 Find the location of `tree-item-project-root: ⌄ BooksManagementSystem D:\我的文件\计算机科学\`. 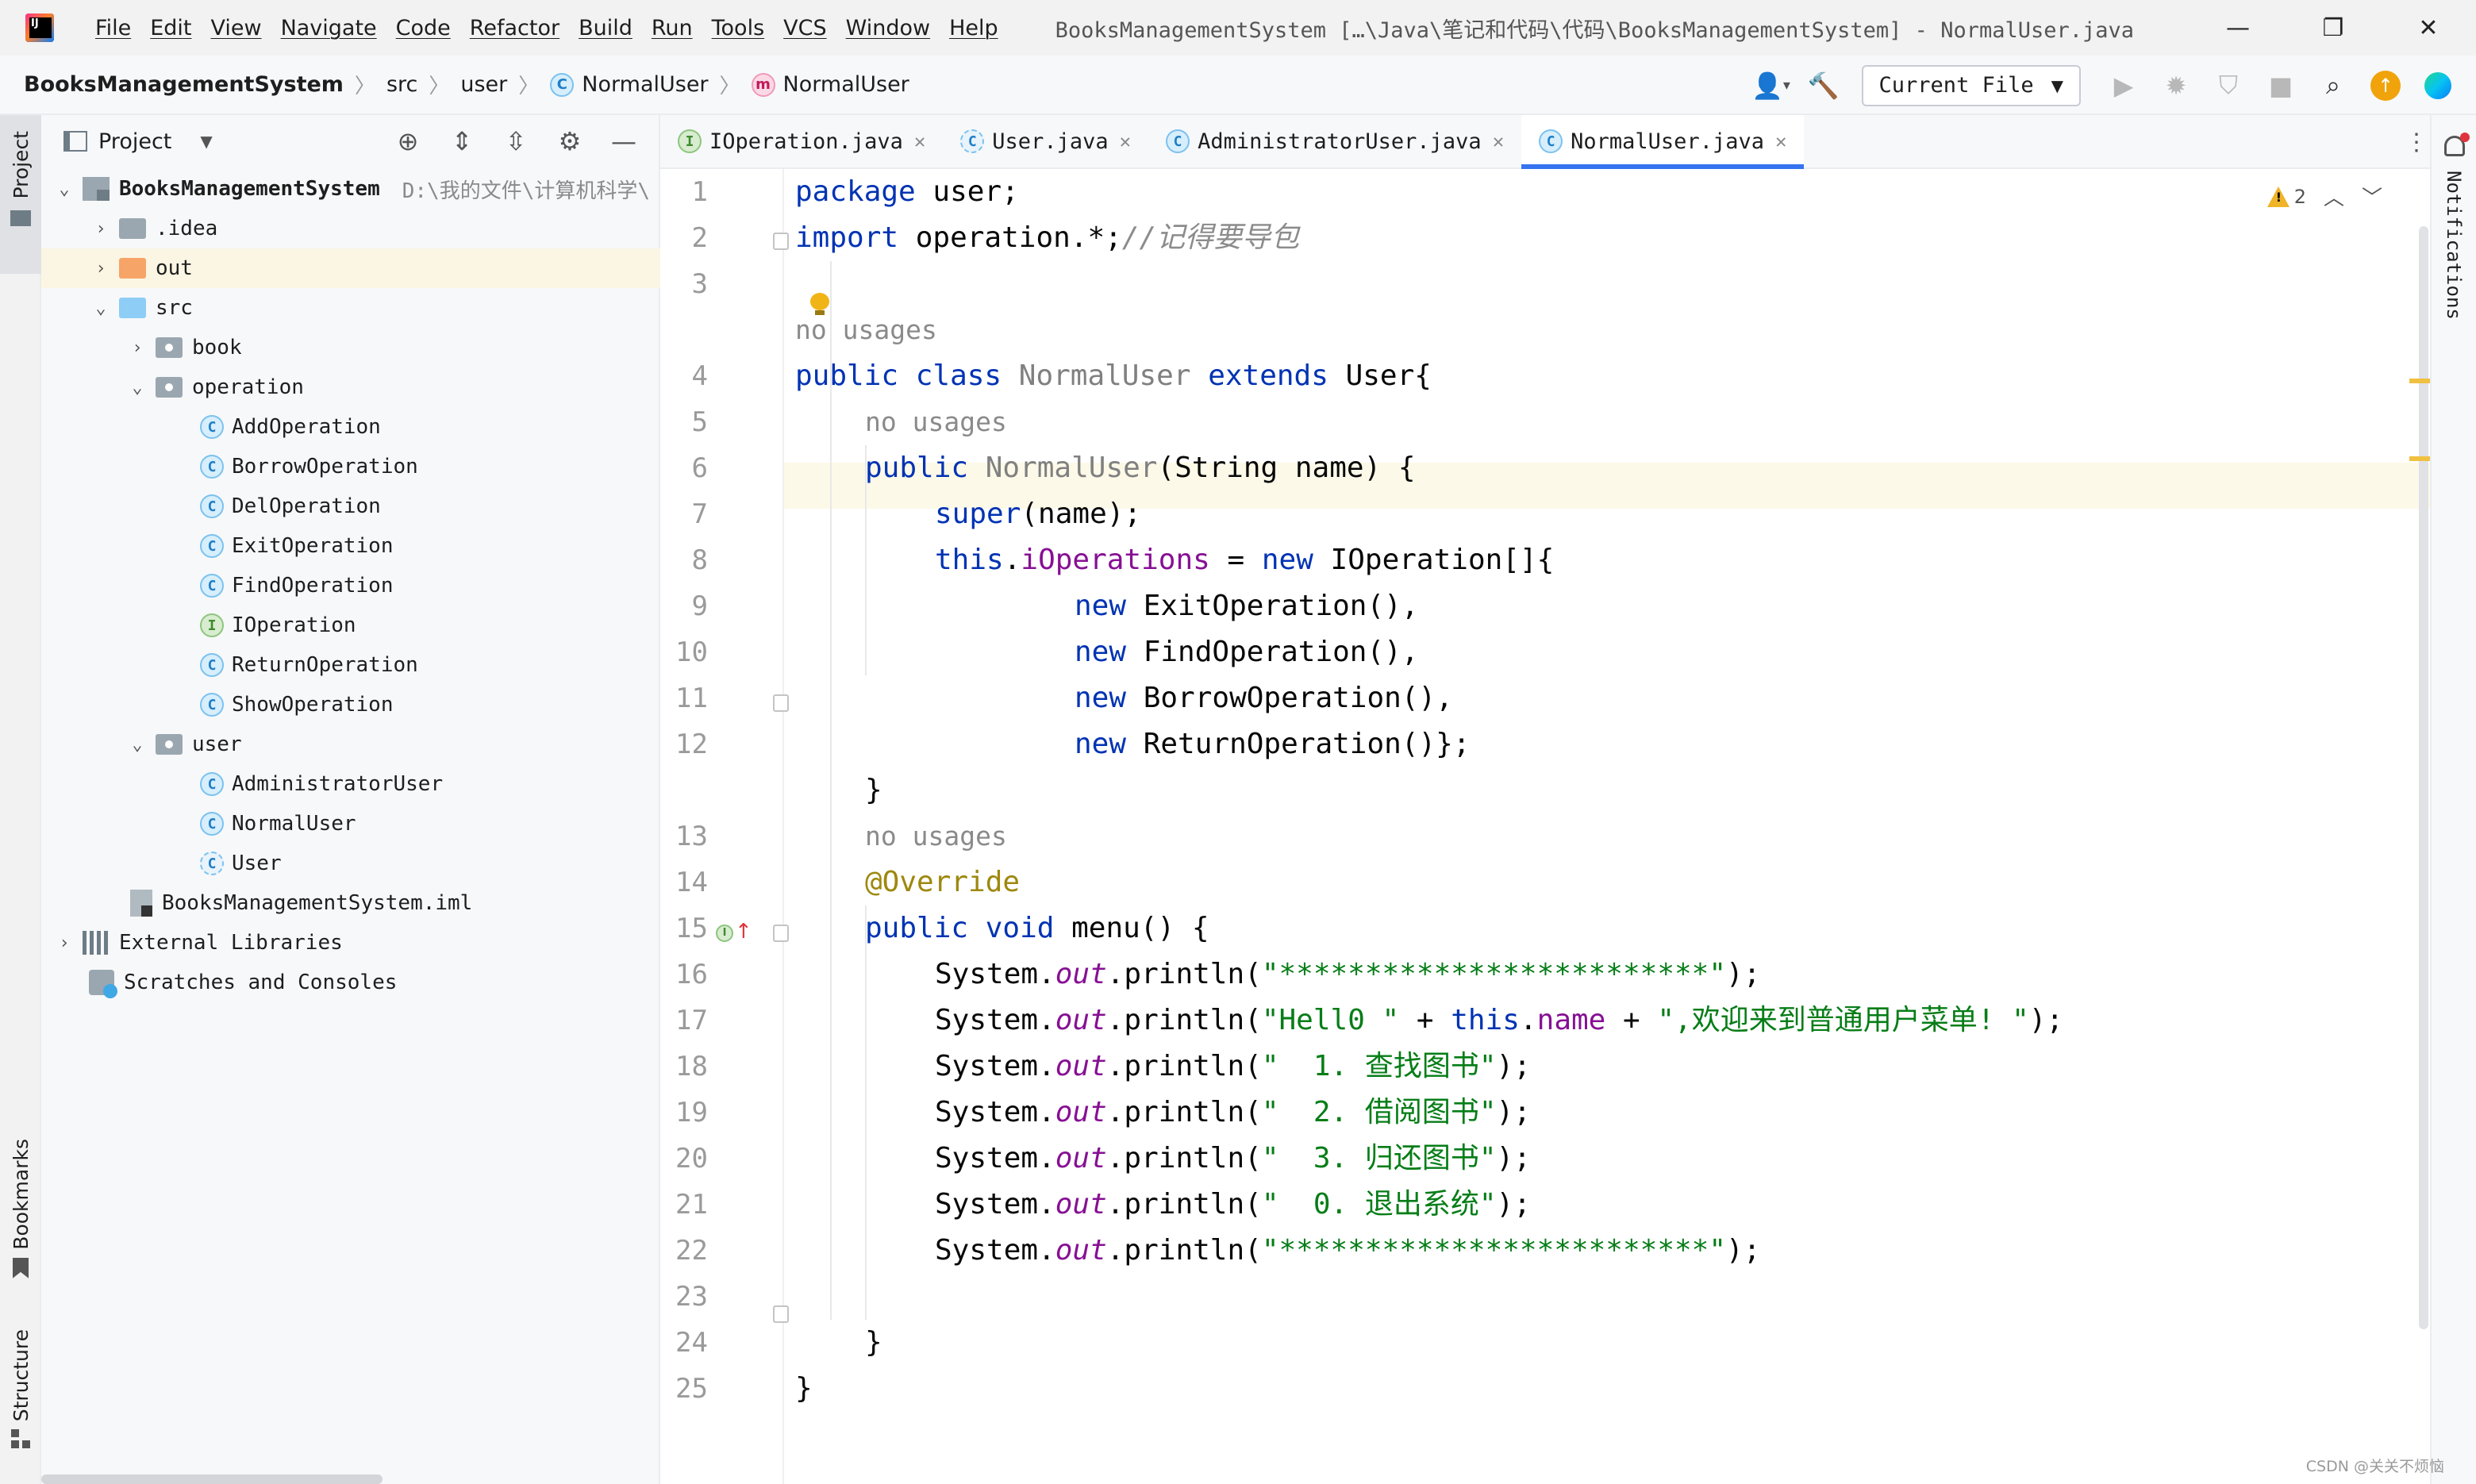

tree-item-project-root: ⌄ BooksManagementSystem D:\我的文件\计算机科学\ is located at coordinates (350, 189).